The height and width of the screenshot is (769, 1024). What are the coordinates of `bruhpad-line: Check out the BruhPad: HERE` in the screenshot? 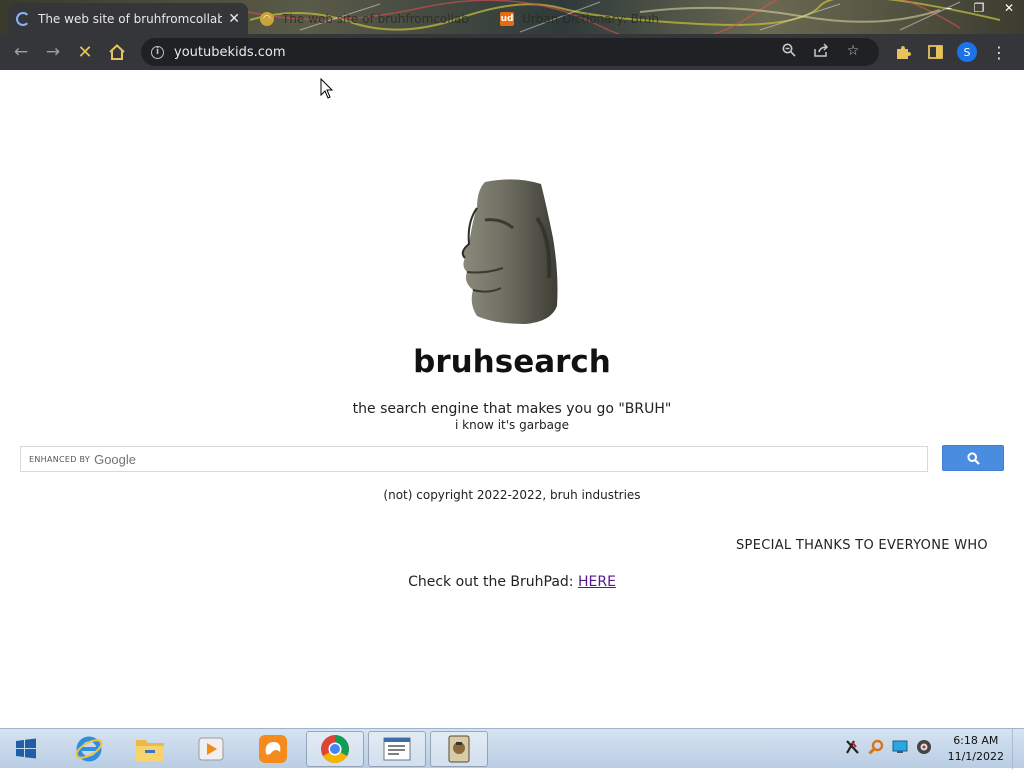 It's located at (512, 582).